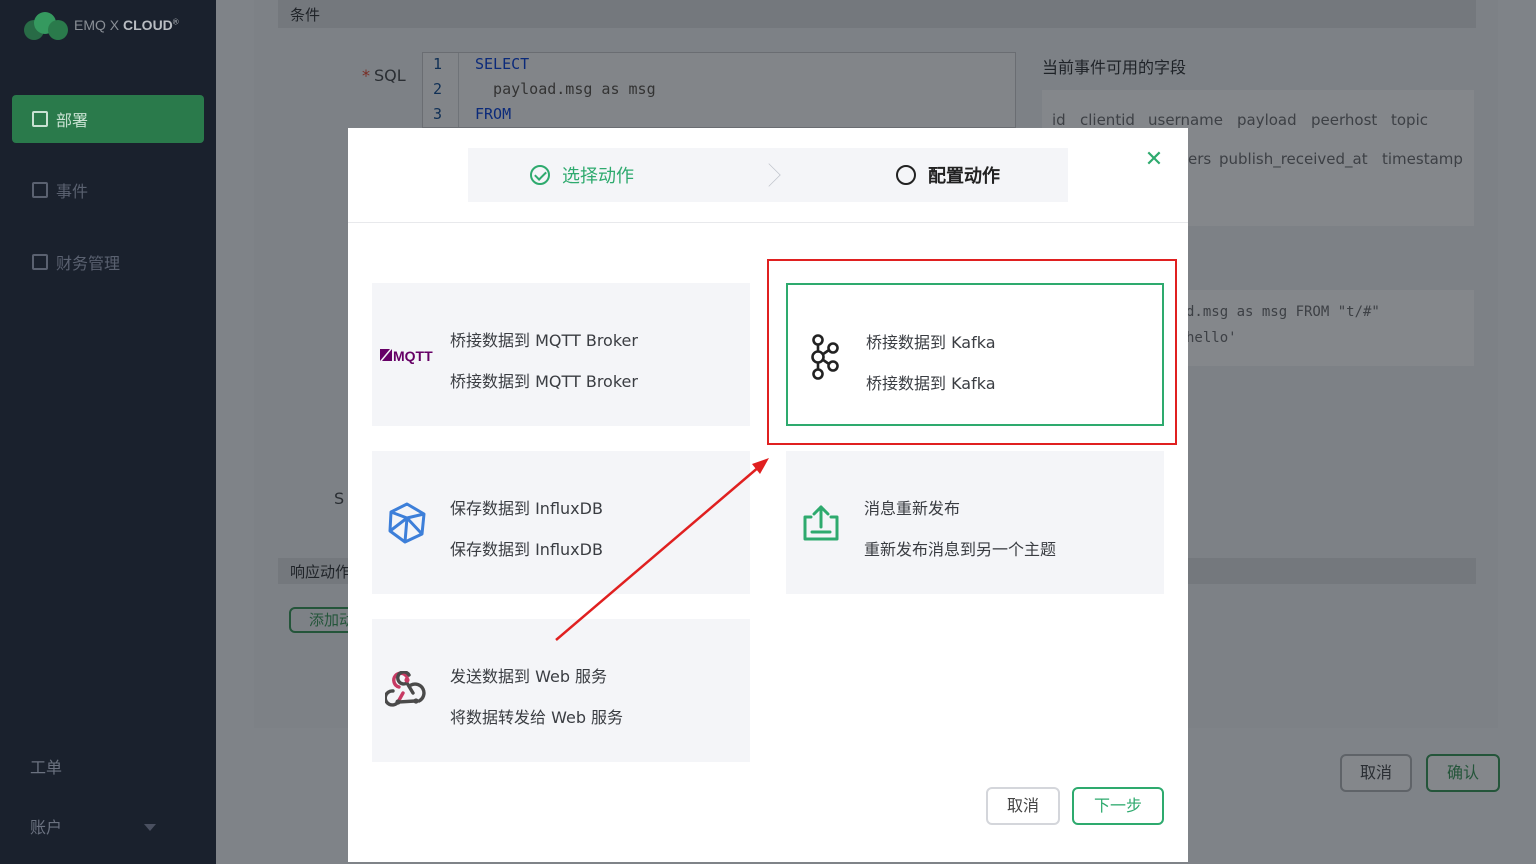 The image size is (1536, 864). What do you see at coordinates (1114, 67) in the screenshot?
I see `available-fields-title: 当前事件可用的字段` at bounding box center [1114, 67].